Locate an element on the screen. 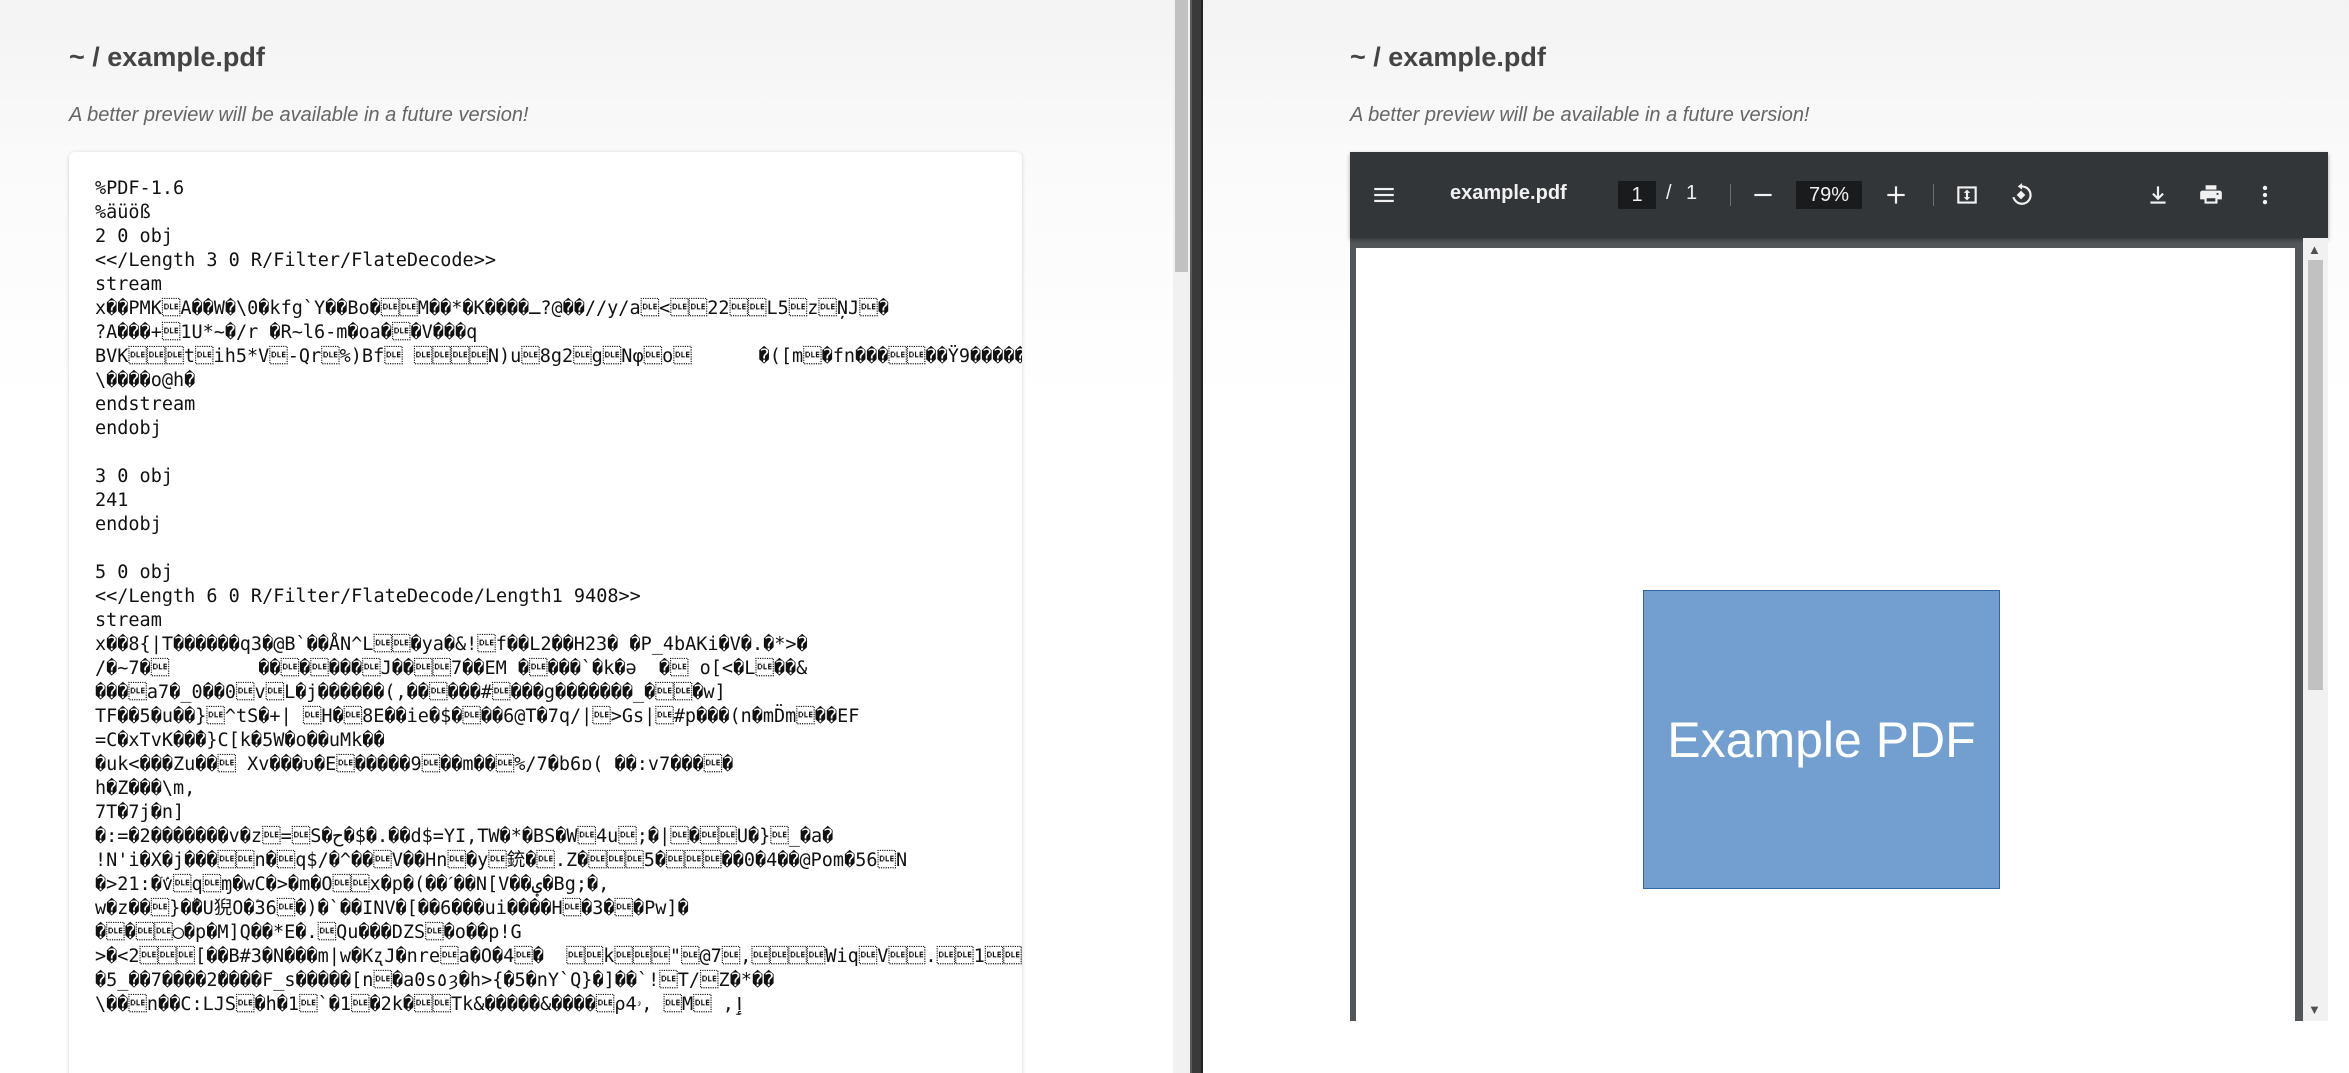 The height and width of the screenshot is (1073, 2349). page-number-input is located at coordinates (1637, 195).